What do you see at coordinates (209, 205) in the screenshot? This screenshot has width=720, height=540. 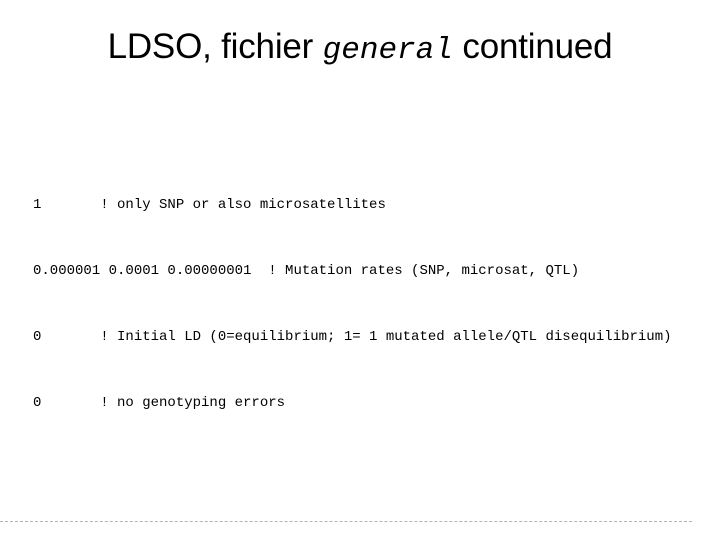 I see `code-line: 1 ! only SNP or also microsatellites` at bounding box center [209, 205].